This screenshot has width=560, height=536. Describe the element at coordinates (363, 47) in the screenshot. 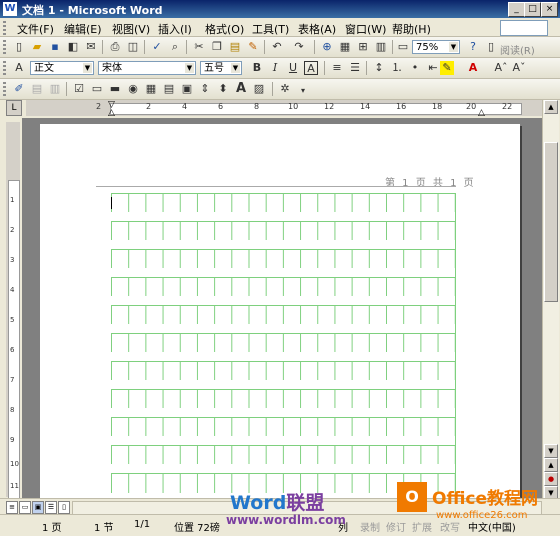

I see `insert-table-icon: ⊞` at that location.